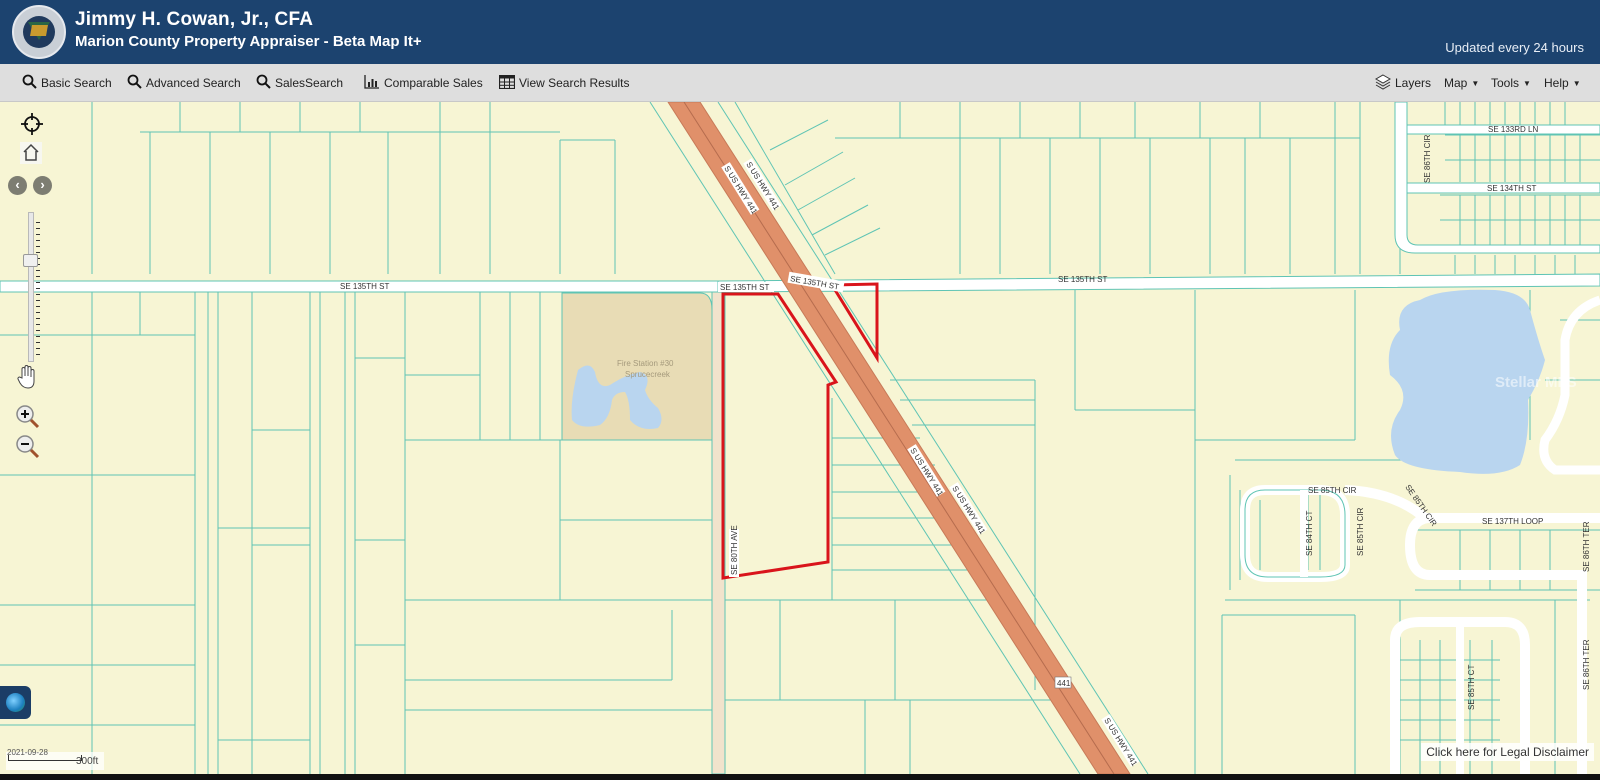 The width and height of the screenshot is (1600, 780). I want to click on layers-label: Layers, so click(1413, 83).